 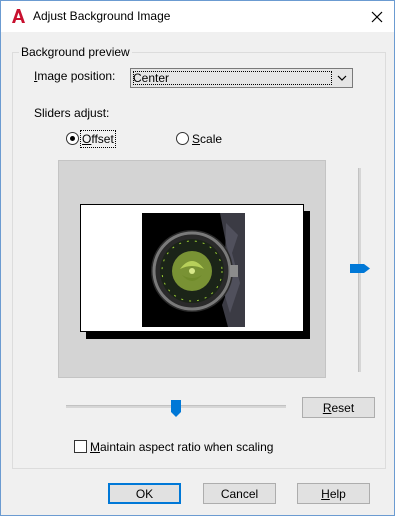 What do you see at coordinates (75, 76) in the screenshot?
I see `image-position-label: Image position:` at bounding box center [75, 76].